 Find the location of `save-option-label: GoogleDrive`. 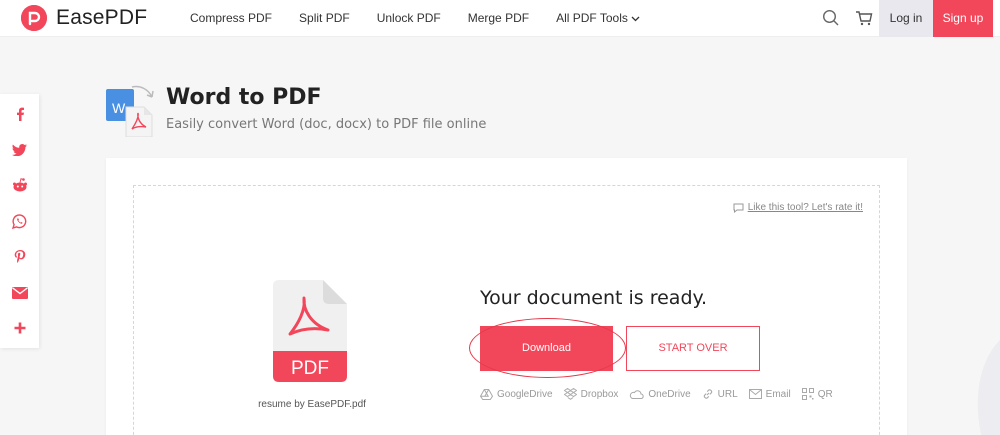

save-option-label: GoogleDrive is located at coordinates (525, 394).